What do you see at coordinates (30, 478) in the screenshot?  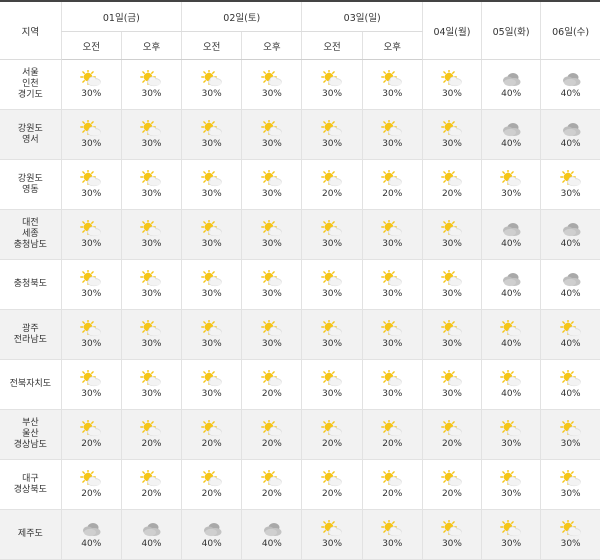 I see `region-name-line: 대구` at bounding box center [30, 478].